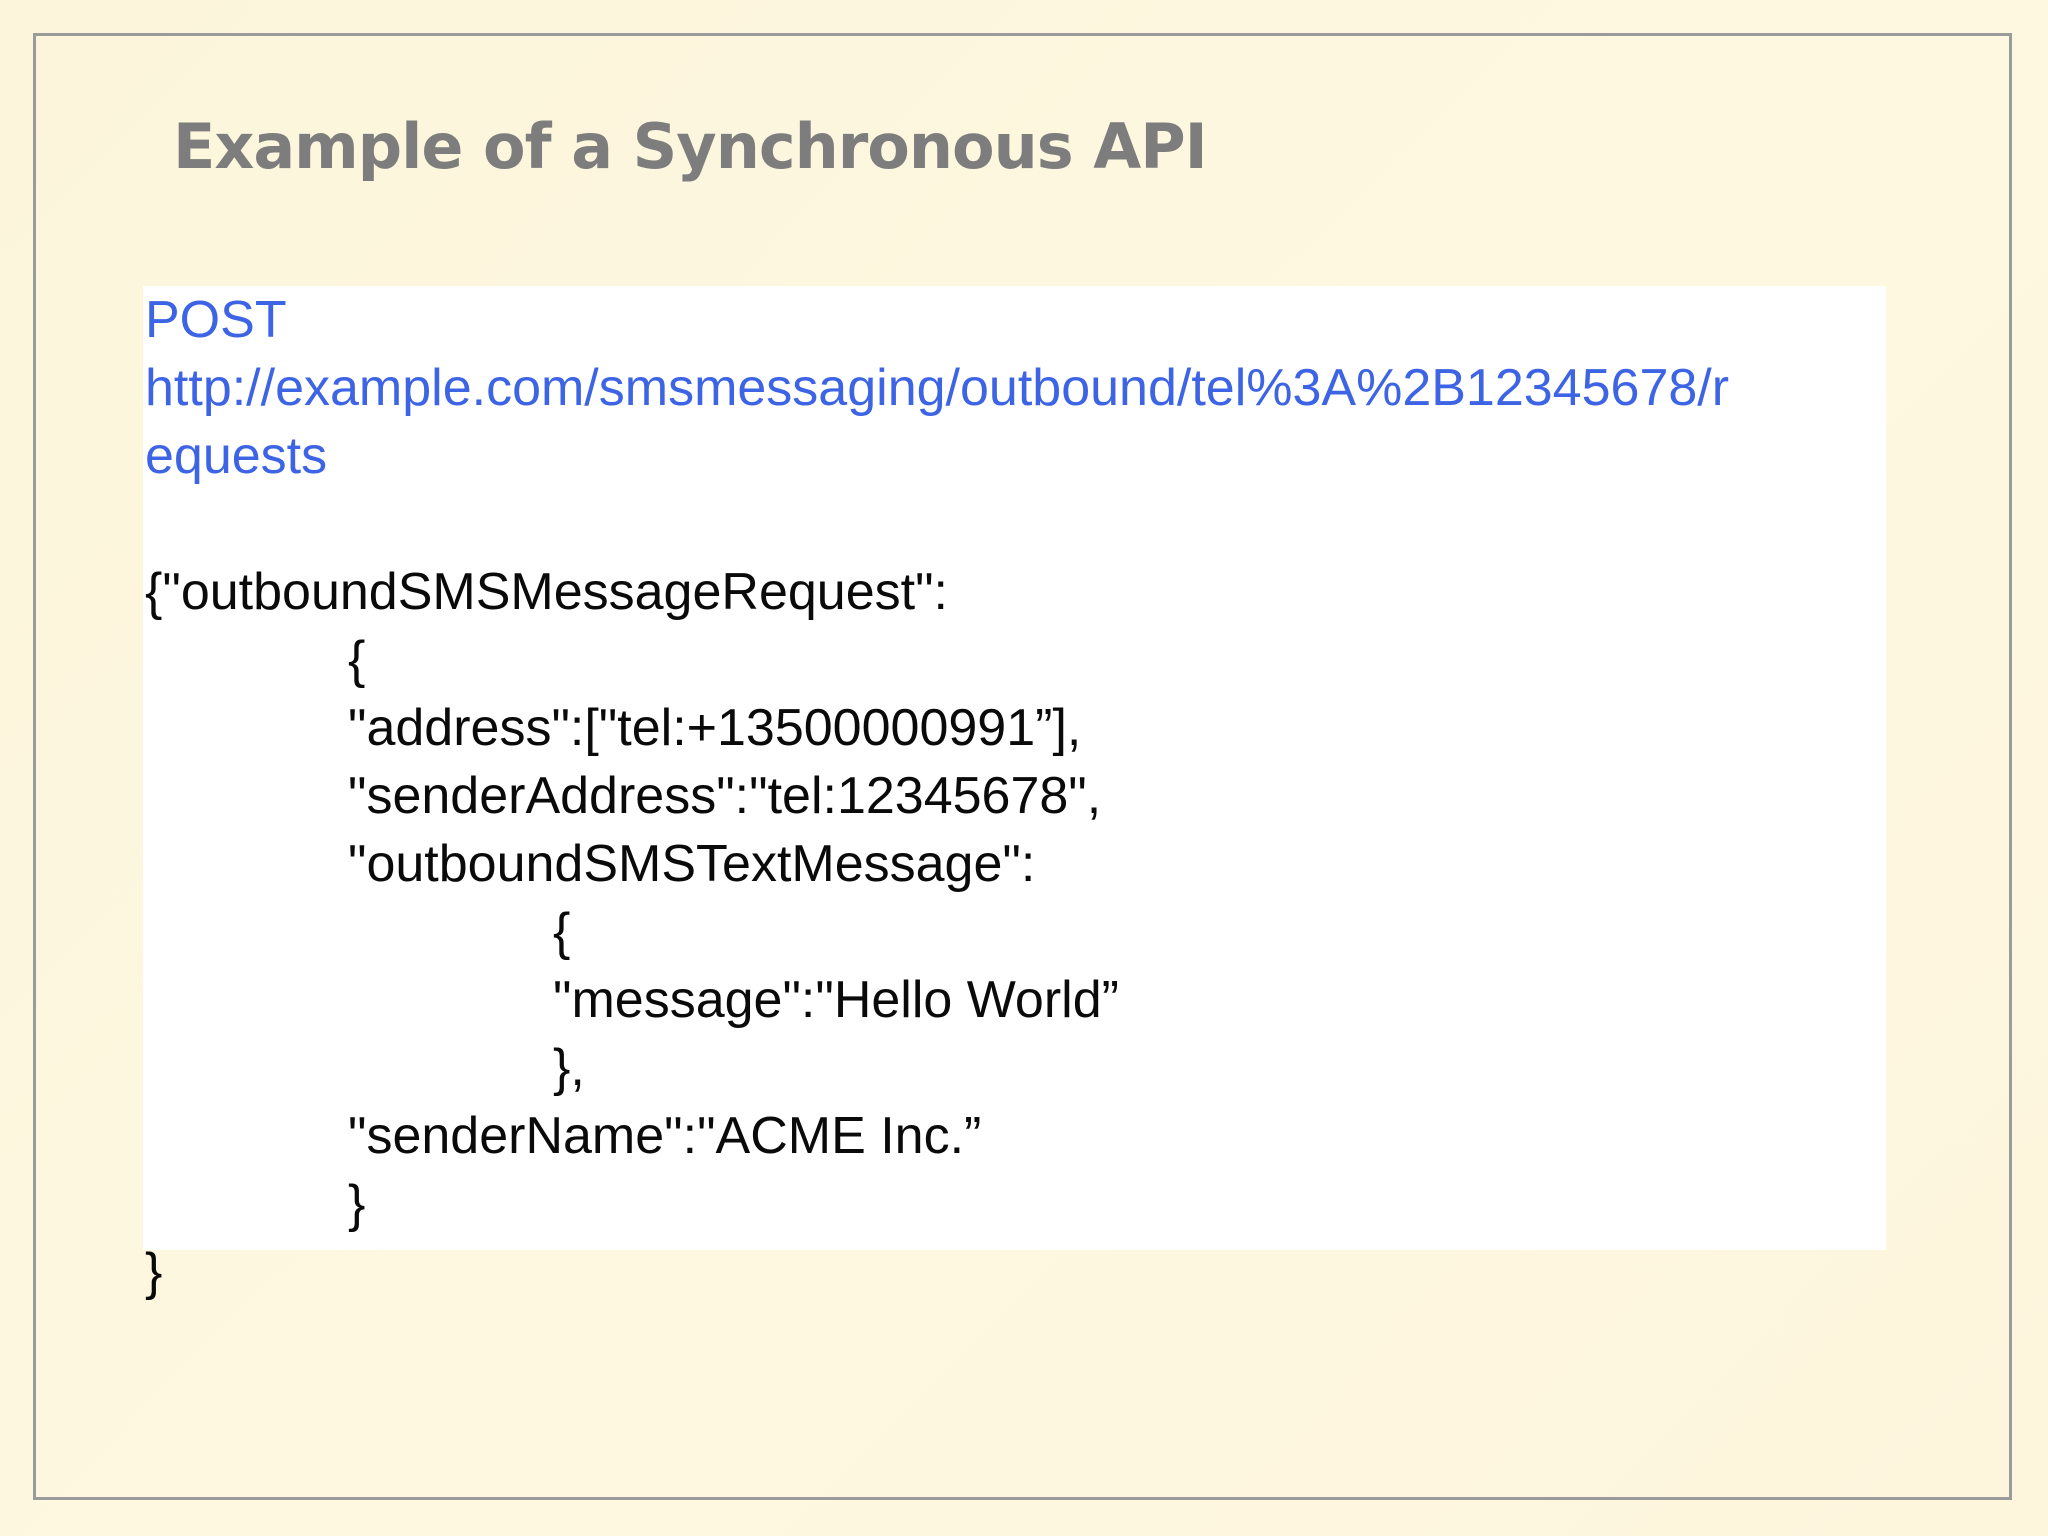 The height and width of the screenshot is (1536, 2048). What do you see at coordinates (546, 592) in the screenshot?
I see `json-line-root-open: {"outboundSMSMessageRequest":` at bounding box center [546, 592].